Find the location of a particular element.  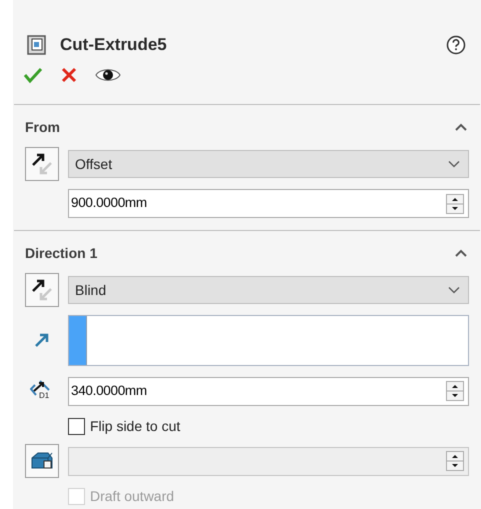

type-dropdown: Offset is located at coordinates (268, 164).